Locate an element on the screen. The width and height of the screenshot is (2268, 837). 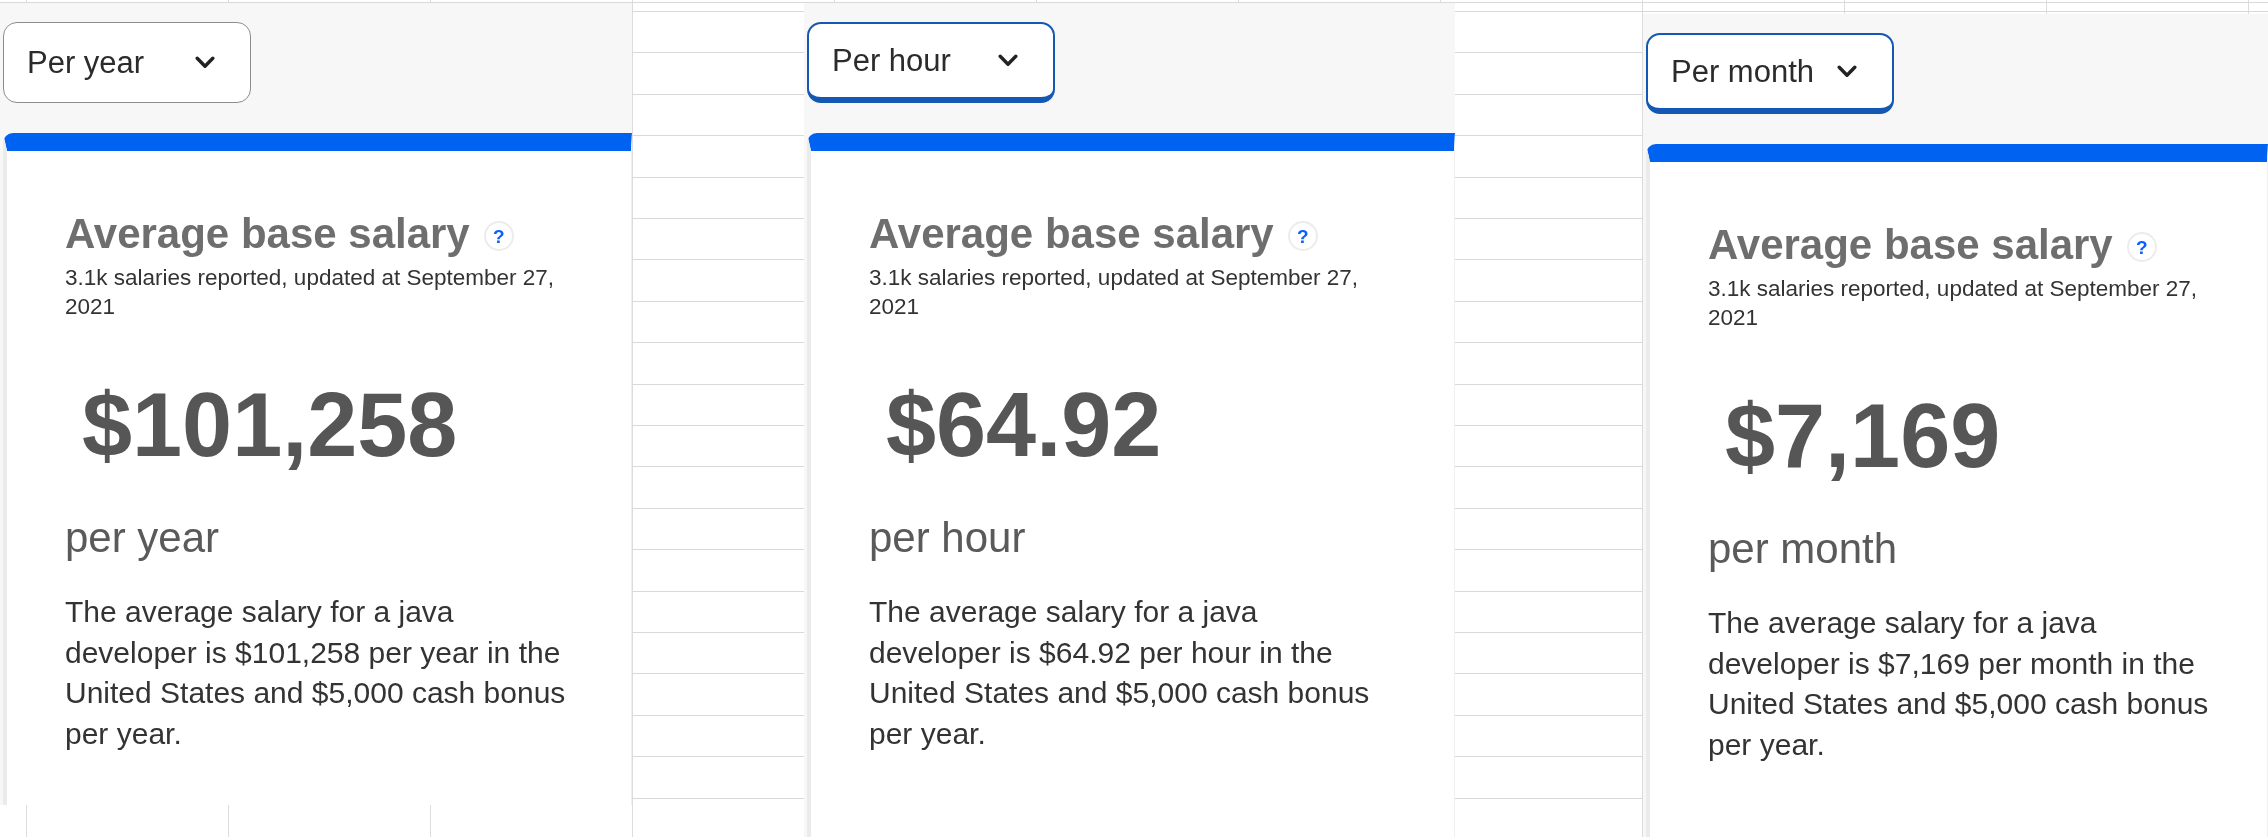
period-dropdown: Per month is located at coordinates (1770, 73).